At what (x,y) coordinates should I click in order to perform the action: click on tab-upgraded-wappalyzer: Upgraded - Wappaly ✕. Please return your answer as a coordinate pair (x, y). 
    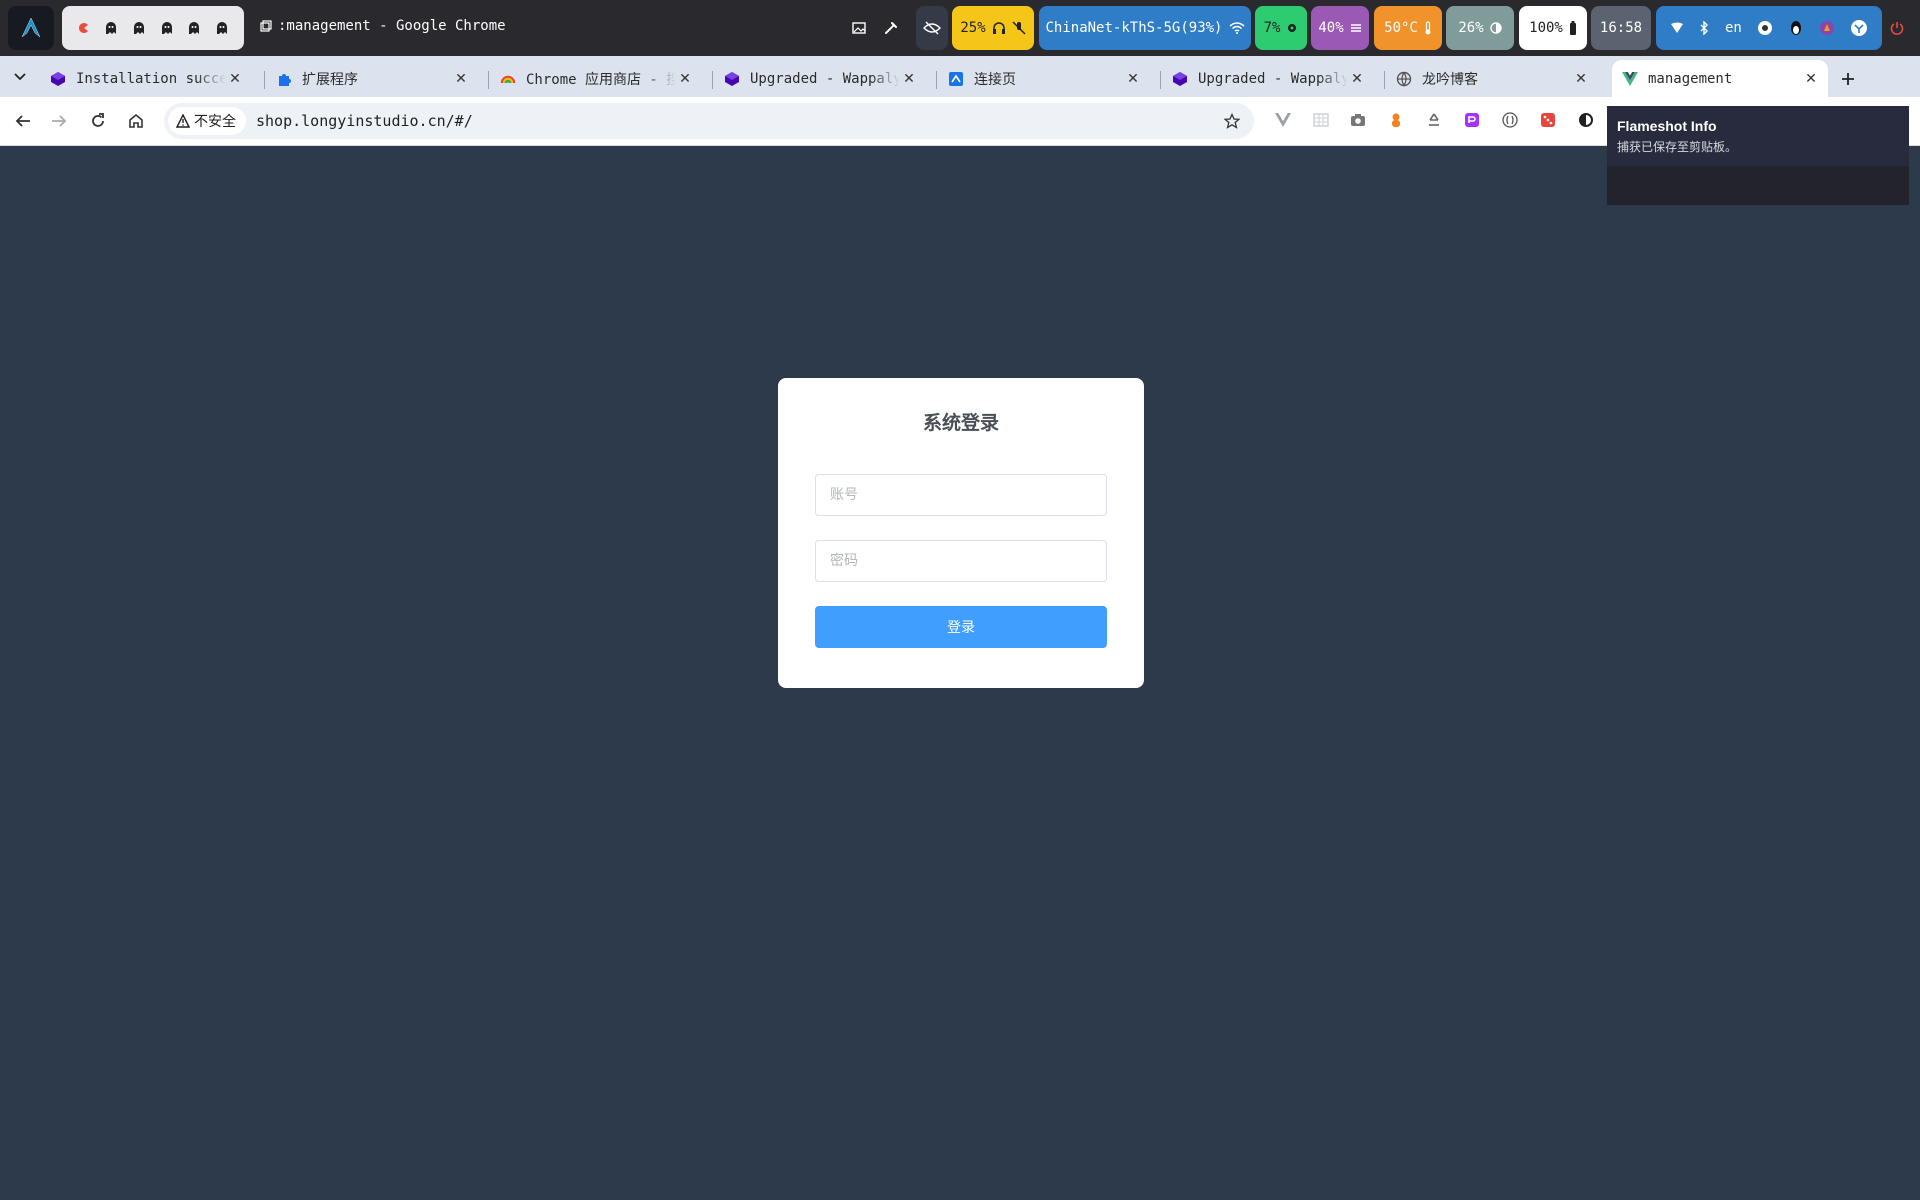
    Looking at the image, I should click on (820, 78).